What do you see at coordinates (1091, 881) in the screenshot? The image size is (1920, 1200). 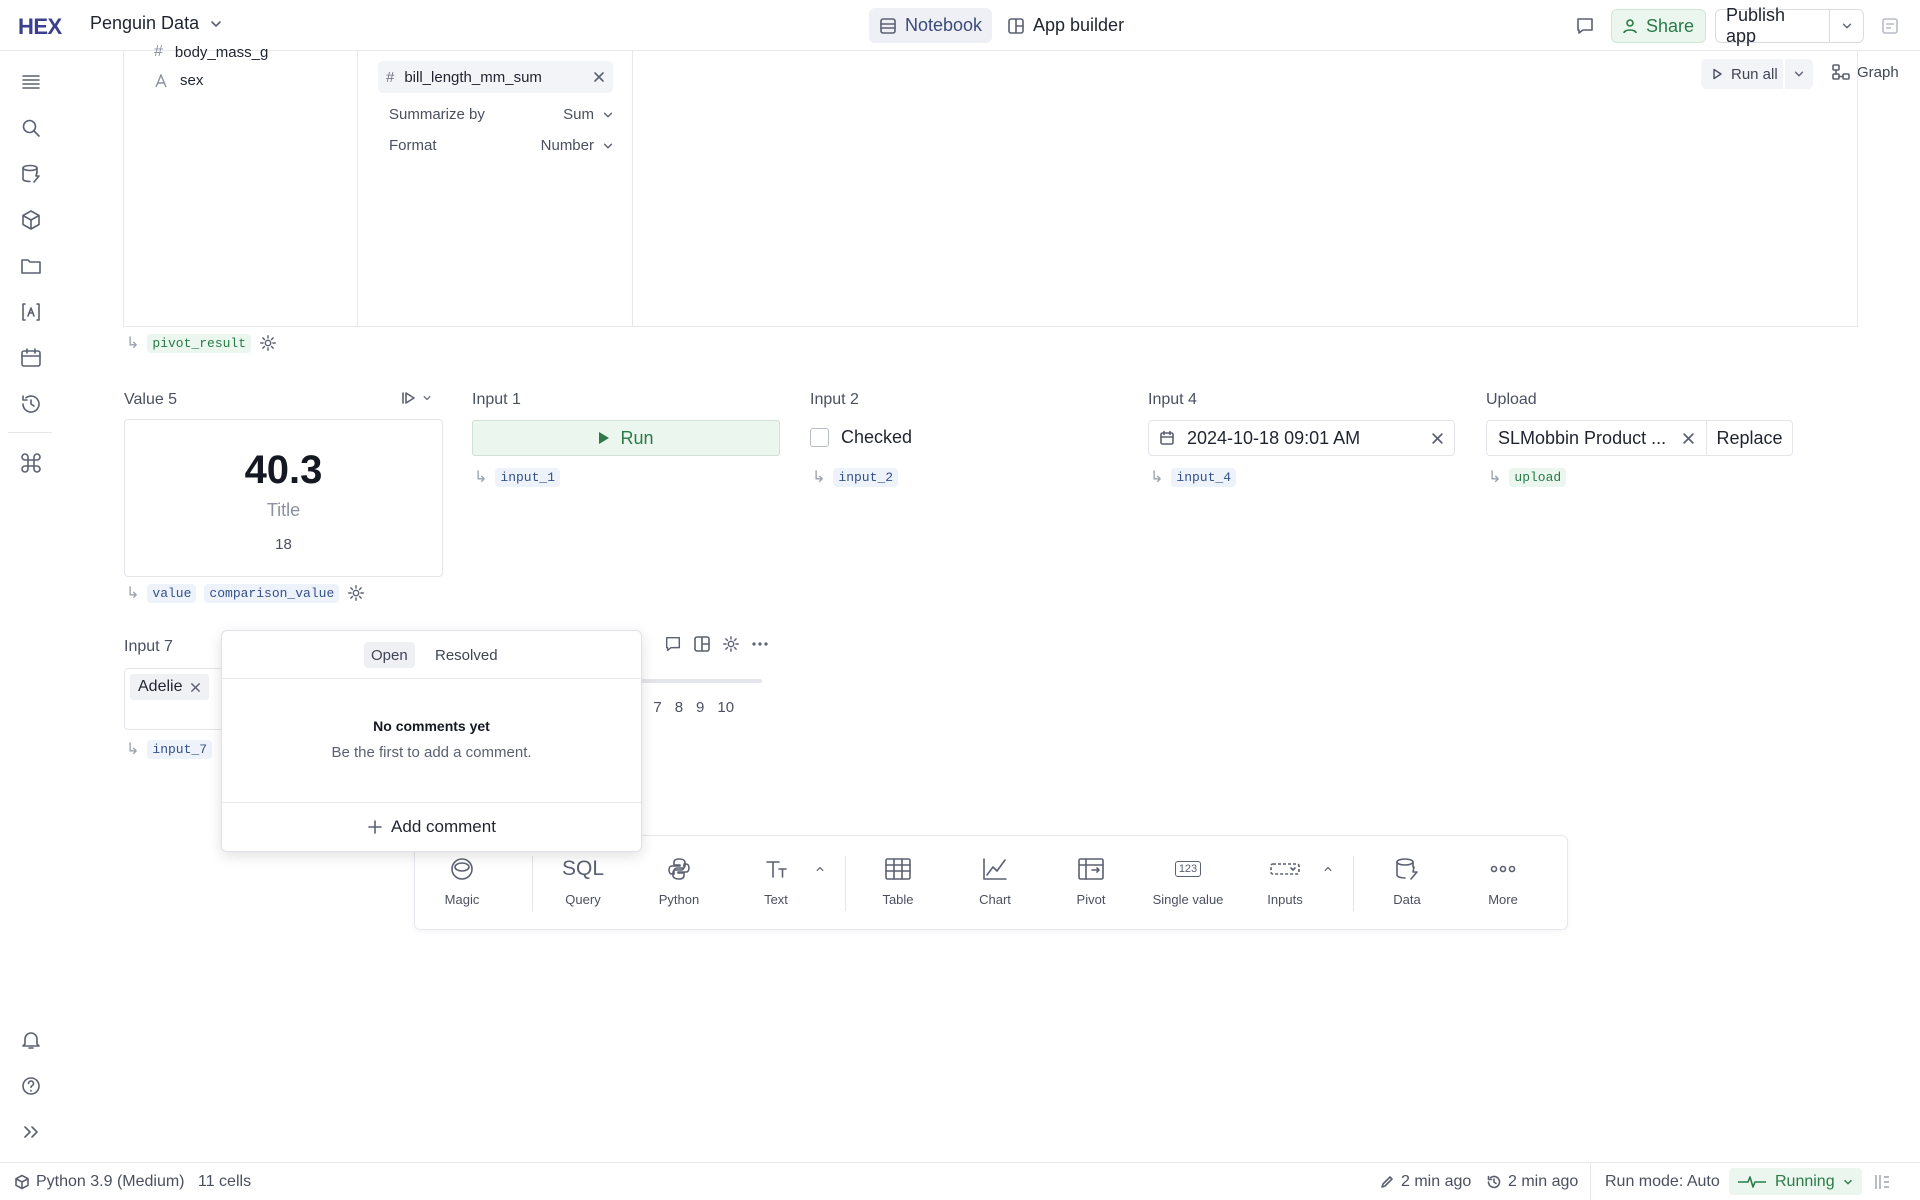 I see `add-pivot-button: Pivot` at bounding box center [1091, 881].